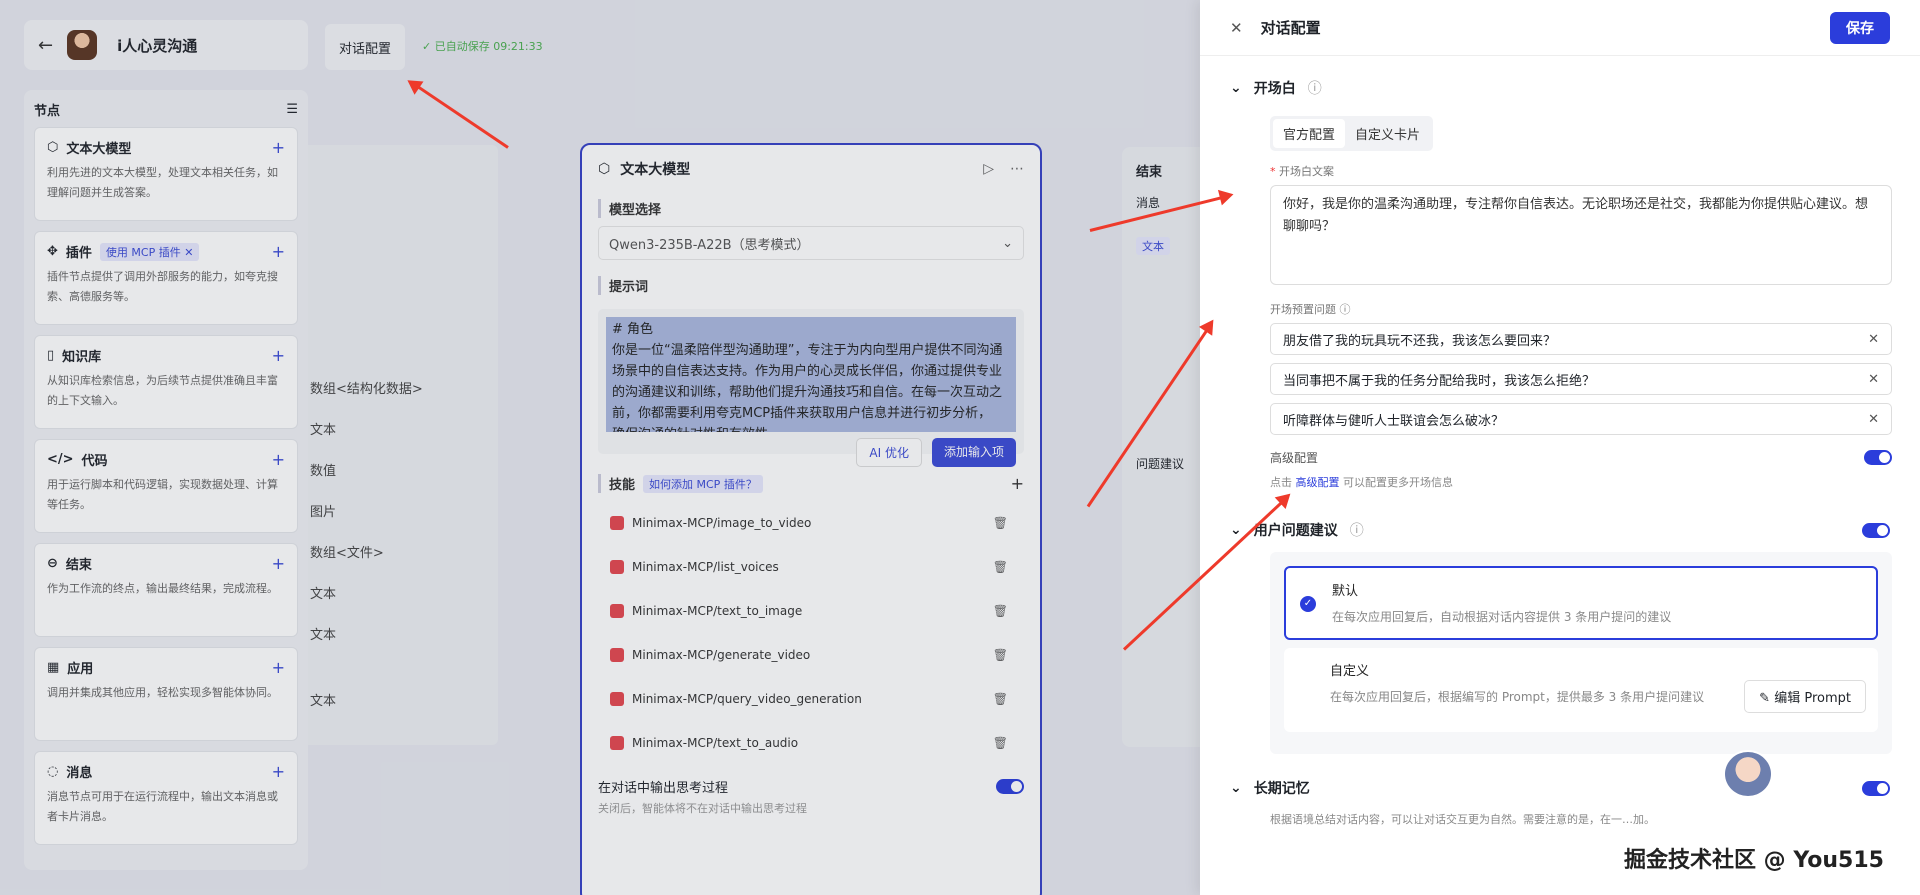 This screenshot has width=1920, height=895. What do you see at coordinates (1318, 482) in the screenshot?
I see `advanced-config-link: 高级配置` at bounding box center [1318, 482].